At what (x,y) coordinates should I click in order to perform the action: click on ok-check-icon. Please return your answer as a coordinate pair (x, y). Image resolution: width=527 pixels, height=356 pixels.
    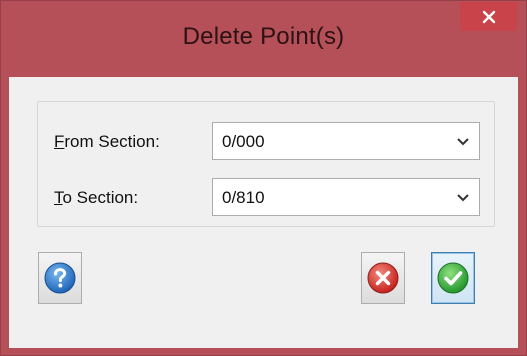
    Looking at the image, I should click on (453, 278).